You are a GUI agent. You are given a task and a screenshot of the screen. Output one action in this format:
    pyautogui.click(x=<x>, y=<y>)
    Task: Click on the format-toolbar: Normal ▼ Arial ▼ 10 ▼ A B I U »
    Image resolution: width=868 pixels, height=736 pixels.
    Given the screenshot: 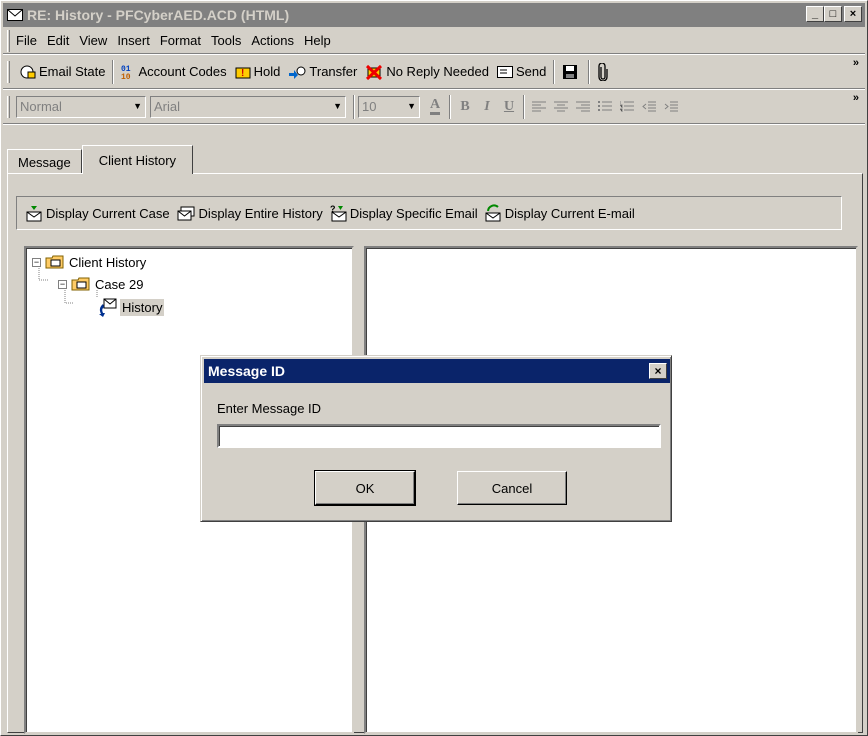 What is the action you would take?
    pyautogui.click(x=434, y=107)
    